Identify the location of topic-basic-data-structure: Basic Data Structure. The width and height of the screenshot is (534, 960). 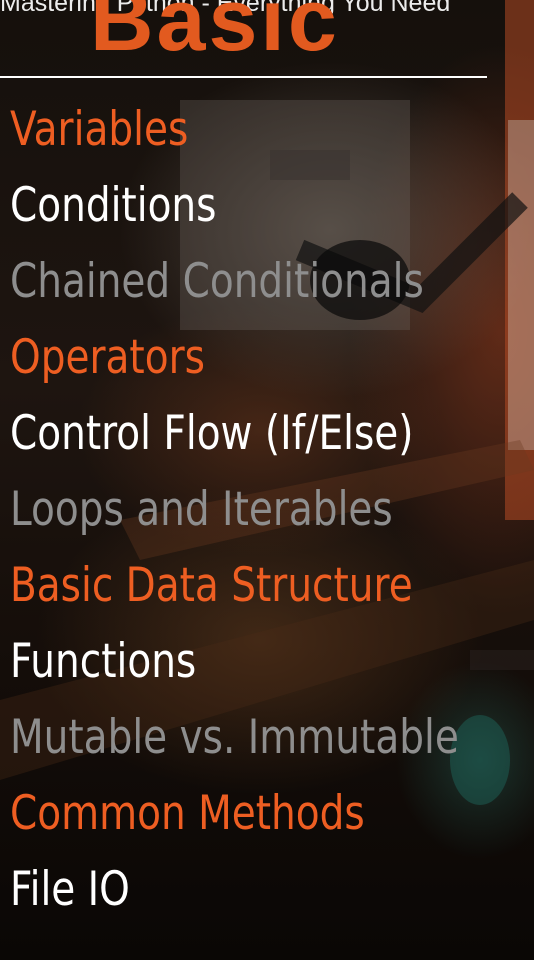
(211, 585).